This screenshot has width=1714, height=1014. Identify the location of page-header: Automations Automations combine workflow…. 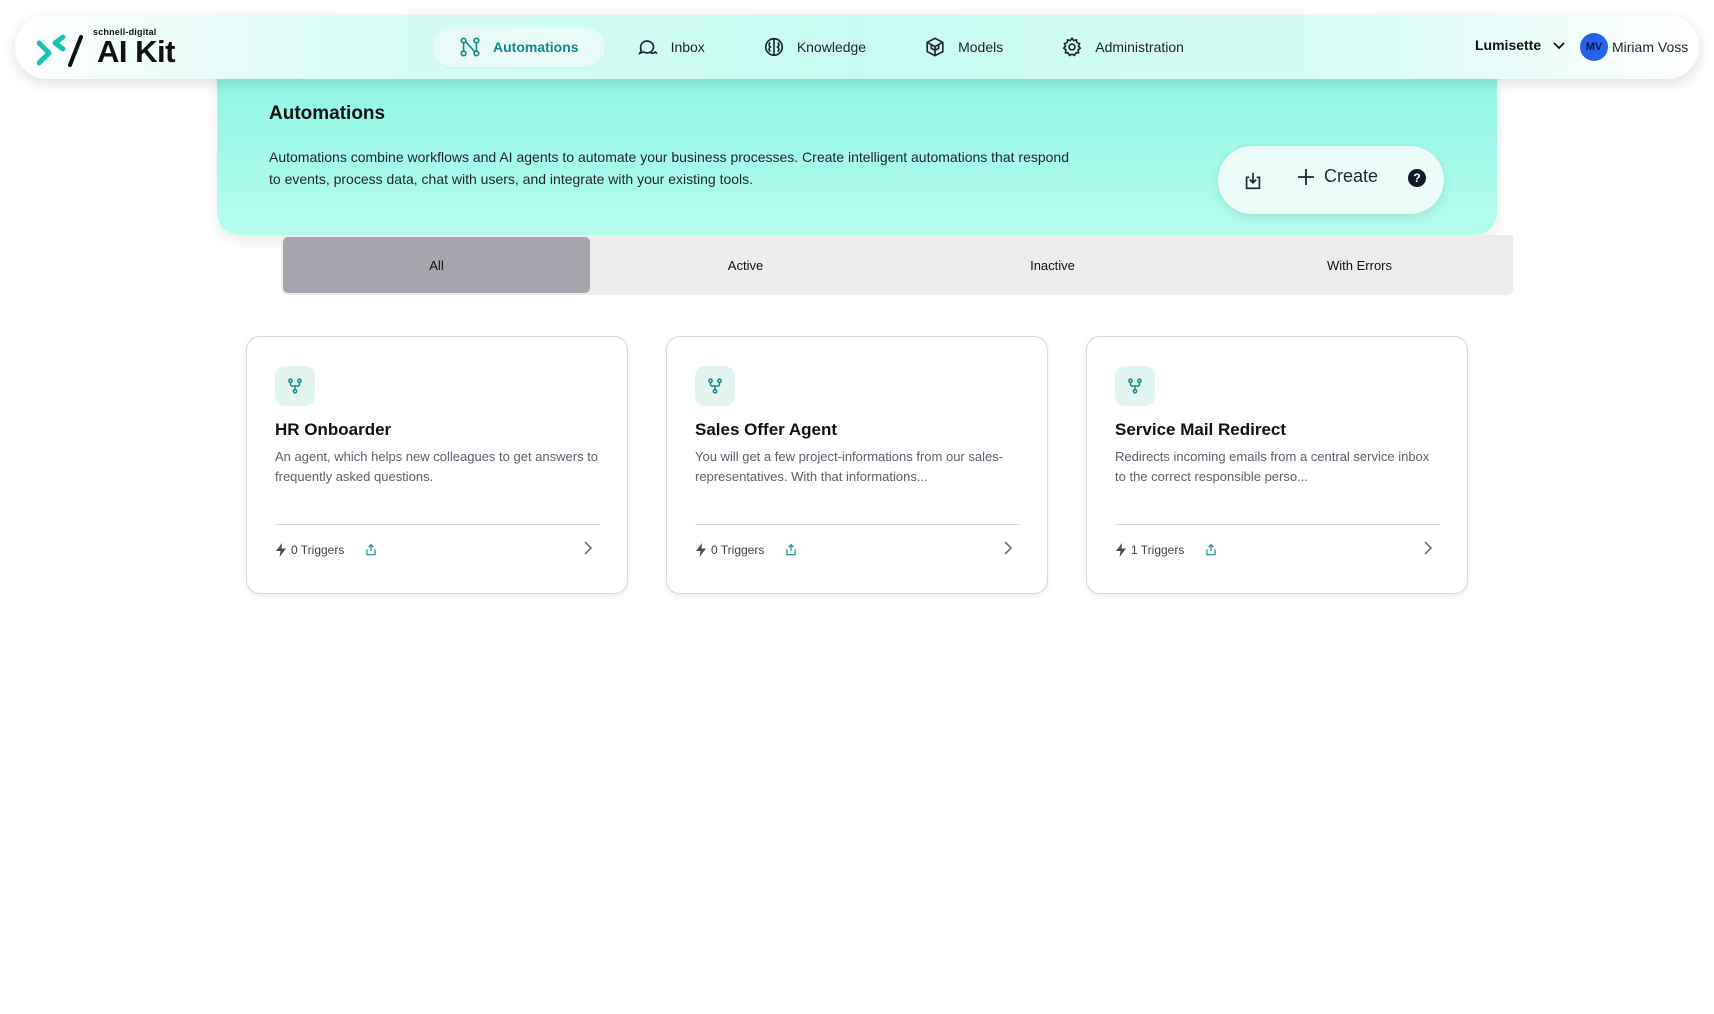
(857, 147).